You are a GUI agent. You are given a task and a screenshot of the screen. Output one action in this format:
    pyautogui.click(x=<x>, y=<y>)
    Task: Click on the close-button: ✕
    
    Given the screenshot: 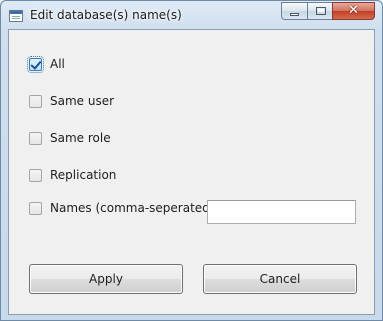 What is the action you would take?
    pyautogui.click(x=353, y=11)
    